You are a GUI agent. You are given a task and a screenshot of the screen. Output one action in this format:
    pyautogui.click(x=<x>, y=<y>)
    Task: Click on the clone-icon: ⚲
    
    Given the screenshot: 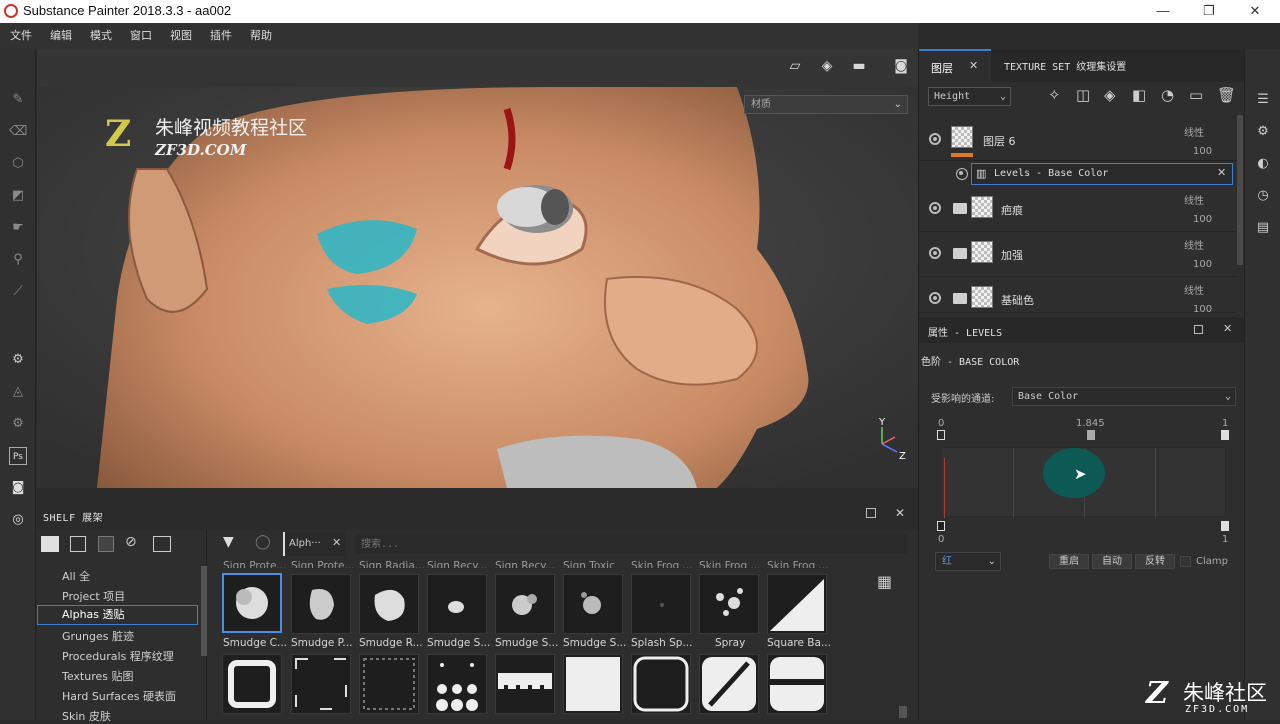 What is the action you would take?
    pyautogui.click(x=18, y=260)
    